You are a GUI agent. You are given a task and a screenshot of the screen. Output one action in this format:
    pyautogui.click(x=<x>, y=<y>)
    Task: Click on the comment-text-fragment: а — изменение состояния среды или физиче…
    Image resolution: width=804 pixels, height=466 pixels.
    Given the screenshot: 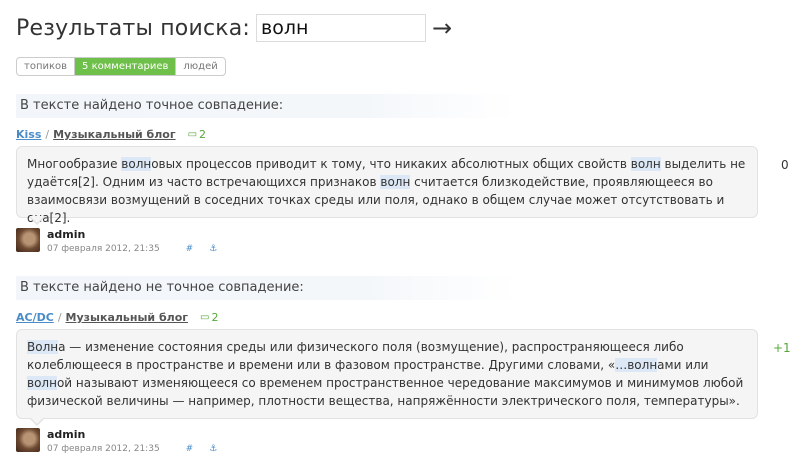 What is the action you would take?
    pyautogui.click(x=355, y=356)
    